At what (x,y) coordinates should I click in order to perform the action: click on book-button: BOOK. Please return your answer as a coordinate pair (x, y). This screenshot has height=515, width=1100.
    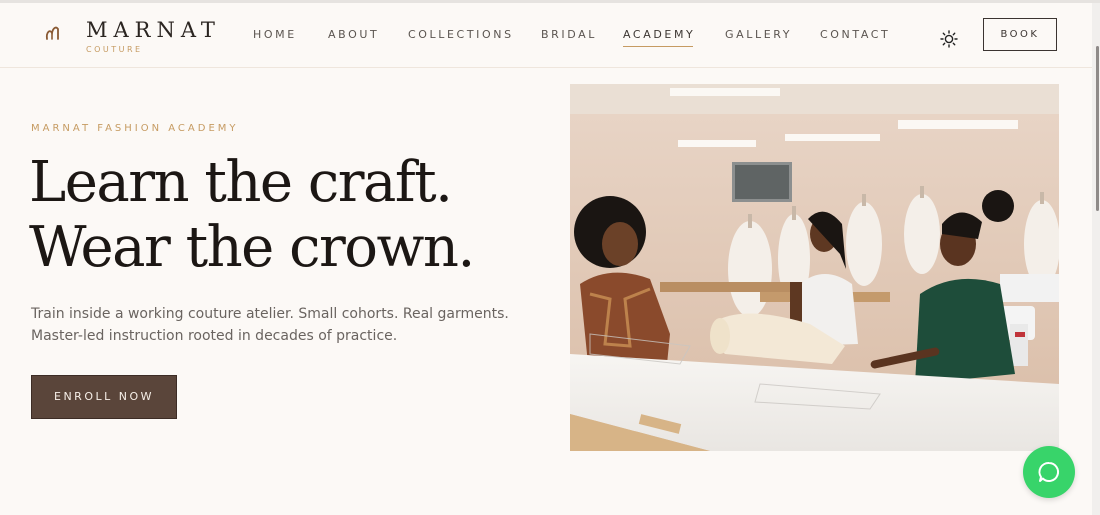
    Looking at the image, I should click on (1020, 34).